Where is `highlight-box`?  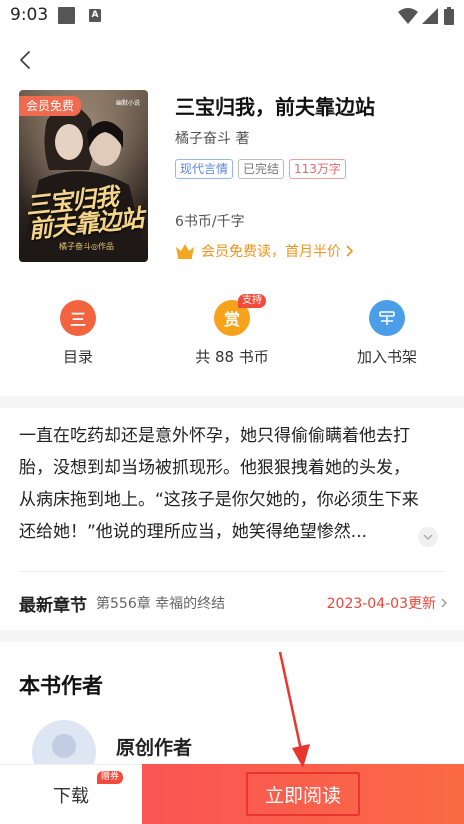 highlight-box is located at coordinates (303, 794).